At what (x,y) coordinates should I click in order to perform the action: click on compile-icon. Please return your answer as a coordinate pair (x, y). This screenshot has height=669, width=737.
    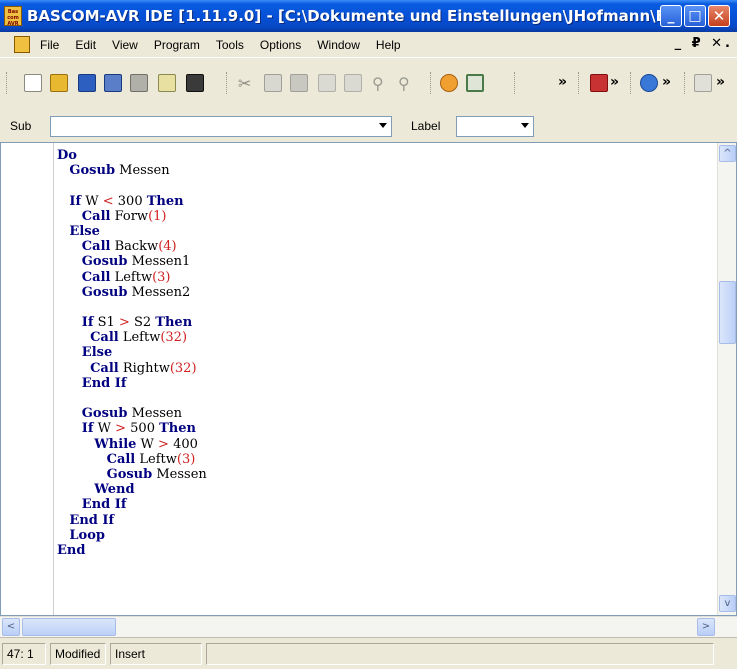
    Looking at the image, I should click on (449, 83).